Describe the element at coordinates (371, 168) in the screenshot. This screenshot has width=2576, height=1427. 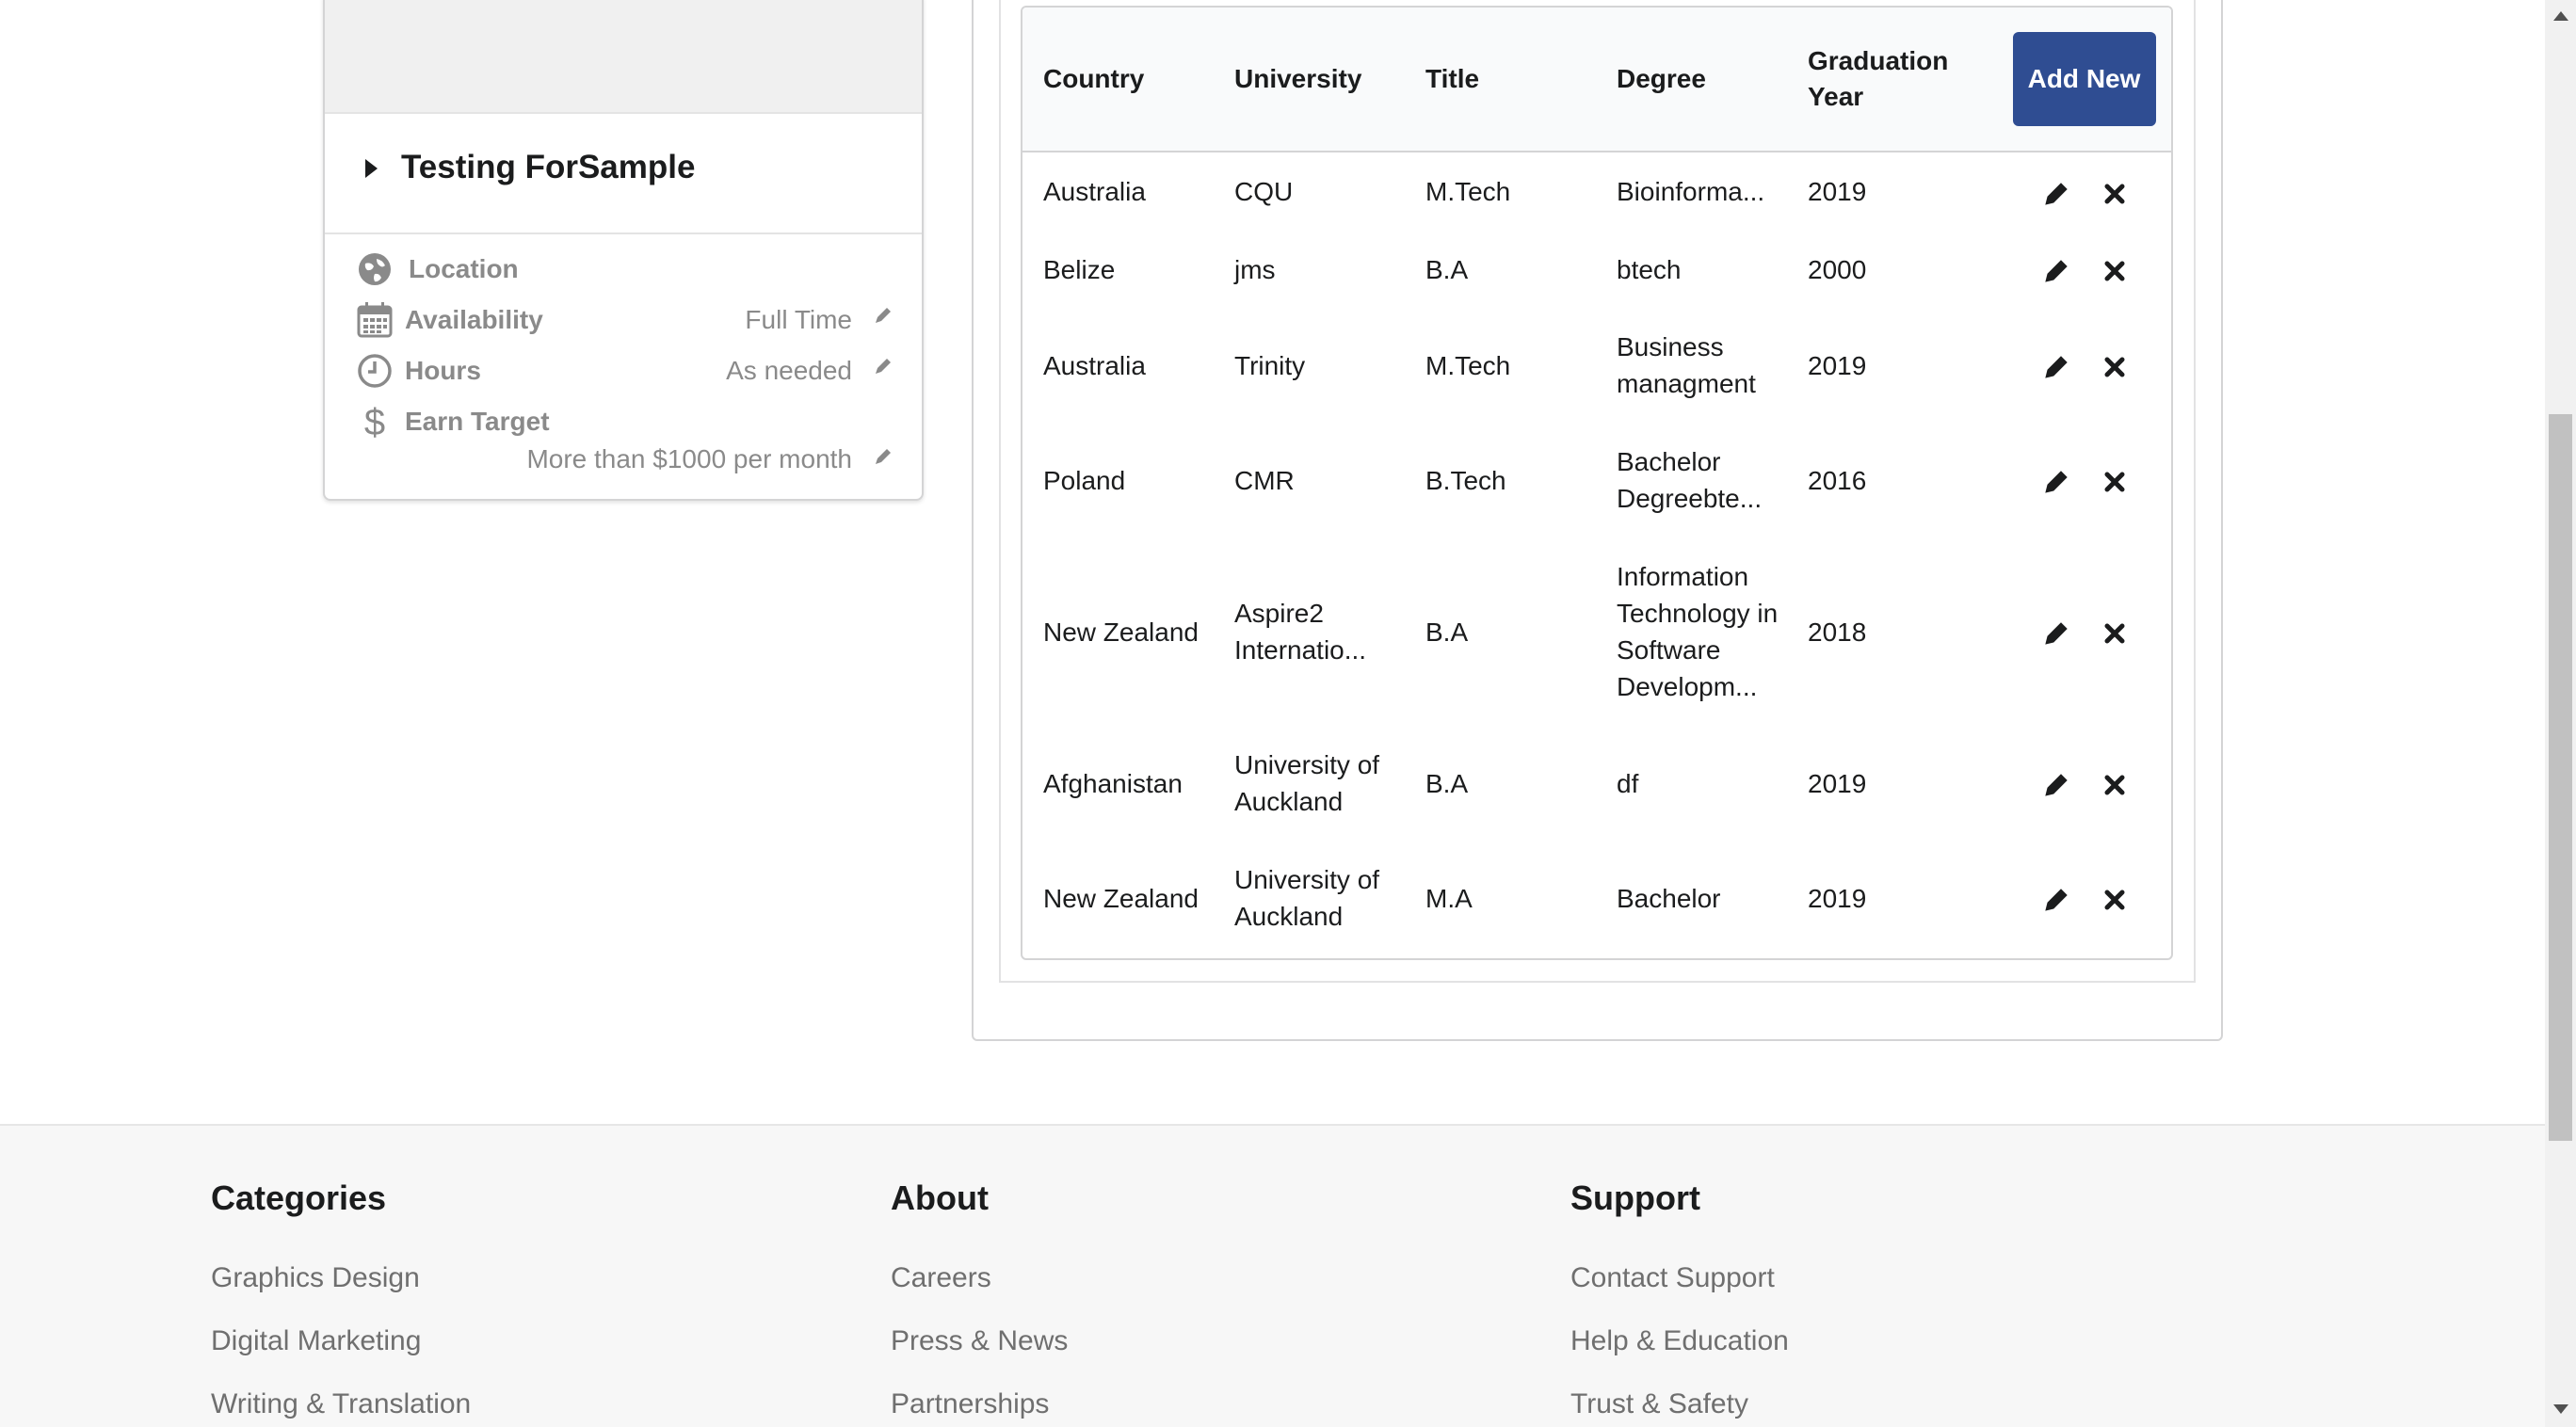
I see `caret-right-icon` at that location.